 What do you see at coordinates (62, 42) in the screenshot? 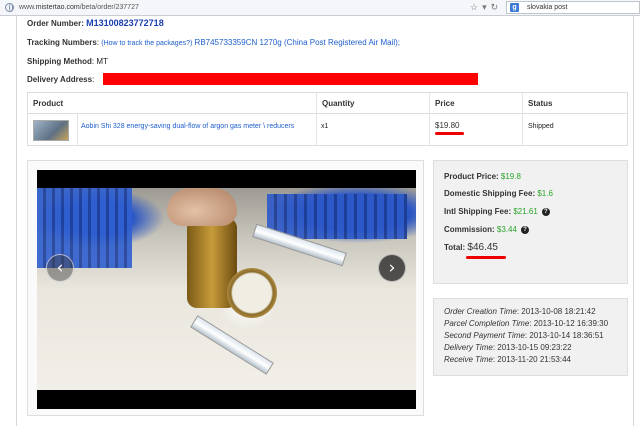
I see `tracking-label: Tracking Numbers` at bounding box center [62, 42].